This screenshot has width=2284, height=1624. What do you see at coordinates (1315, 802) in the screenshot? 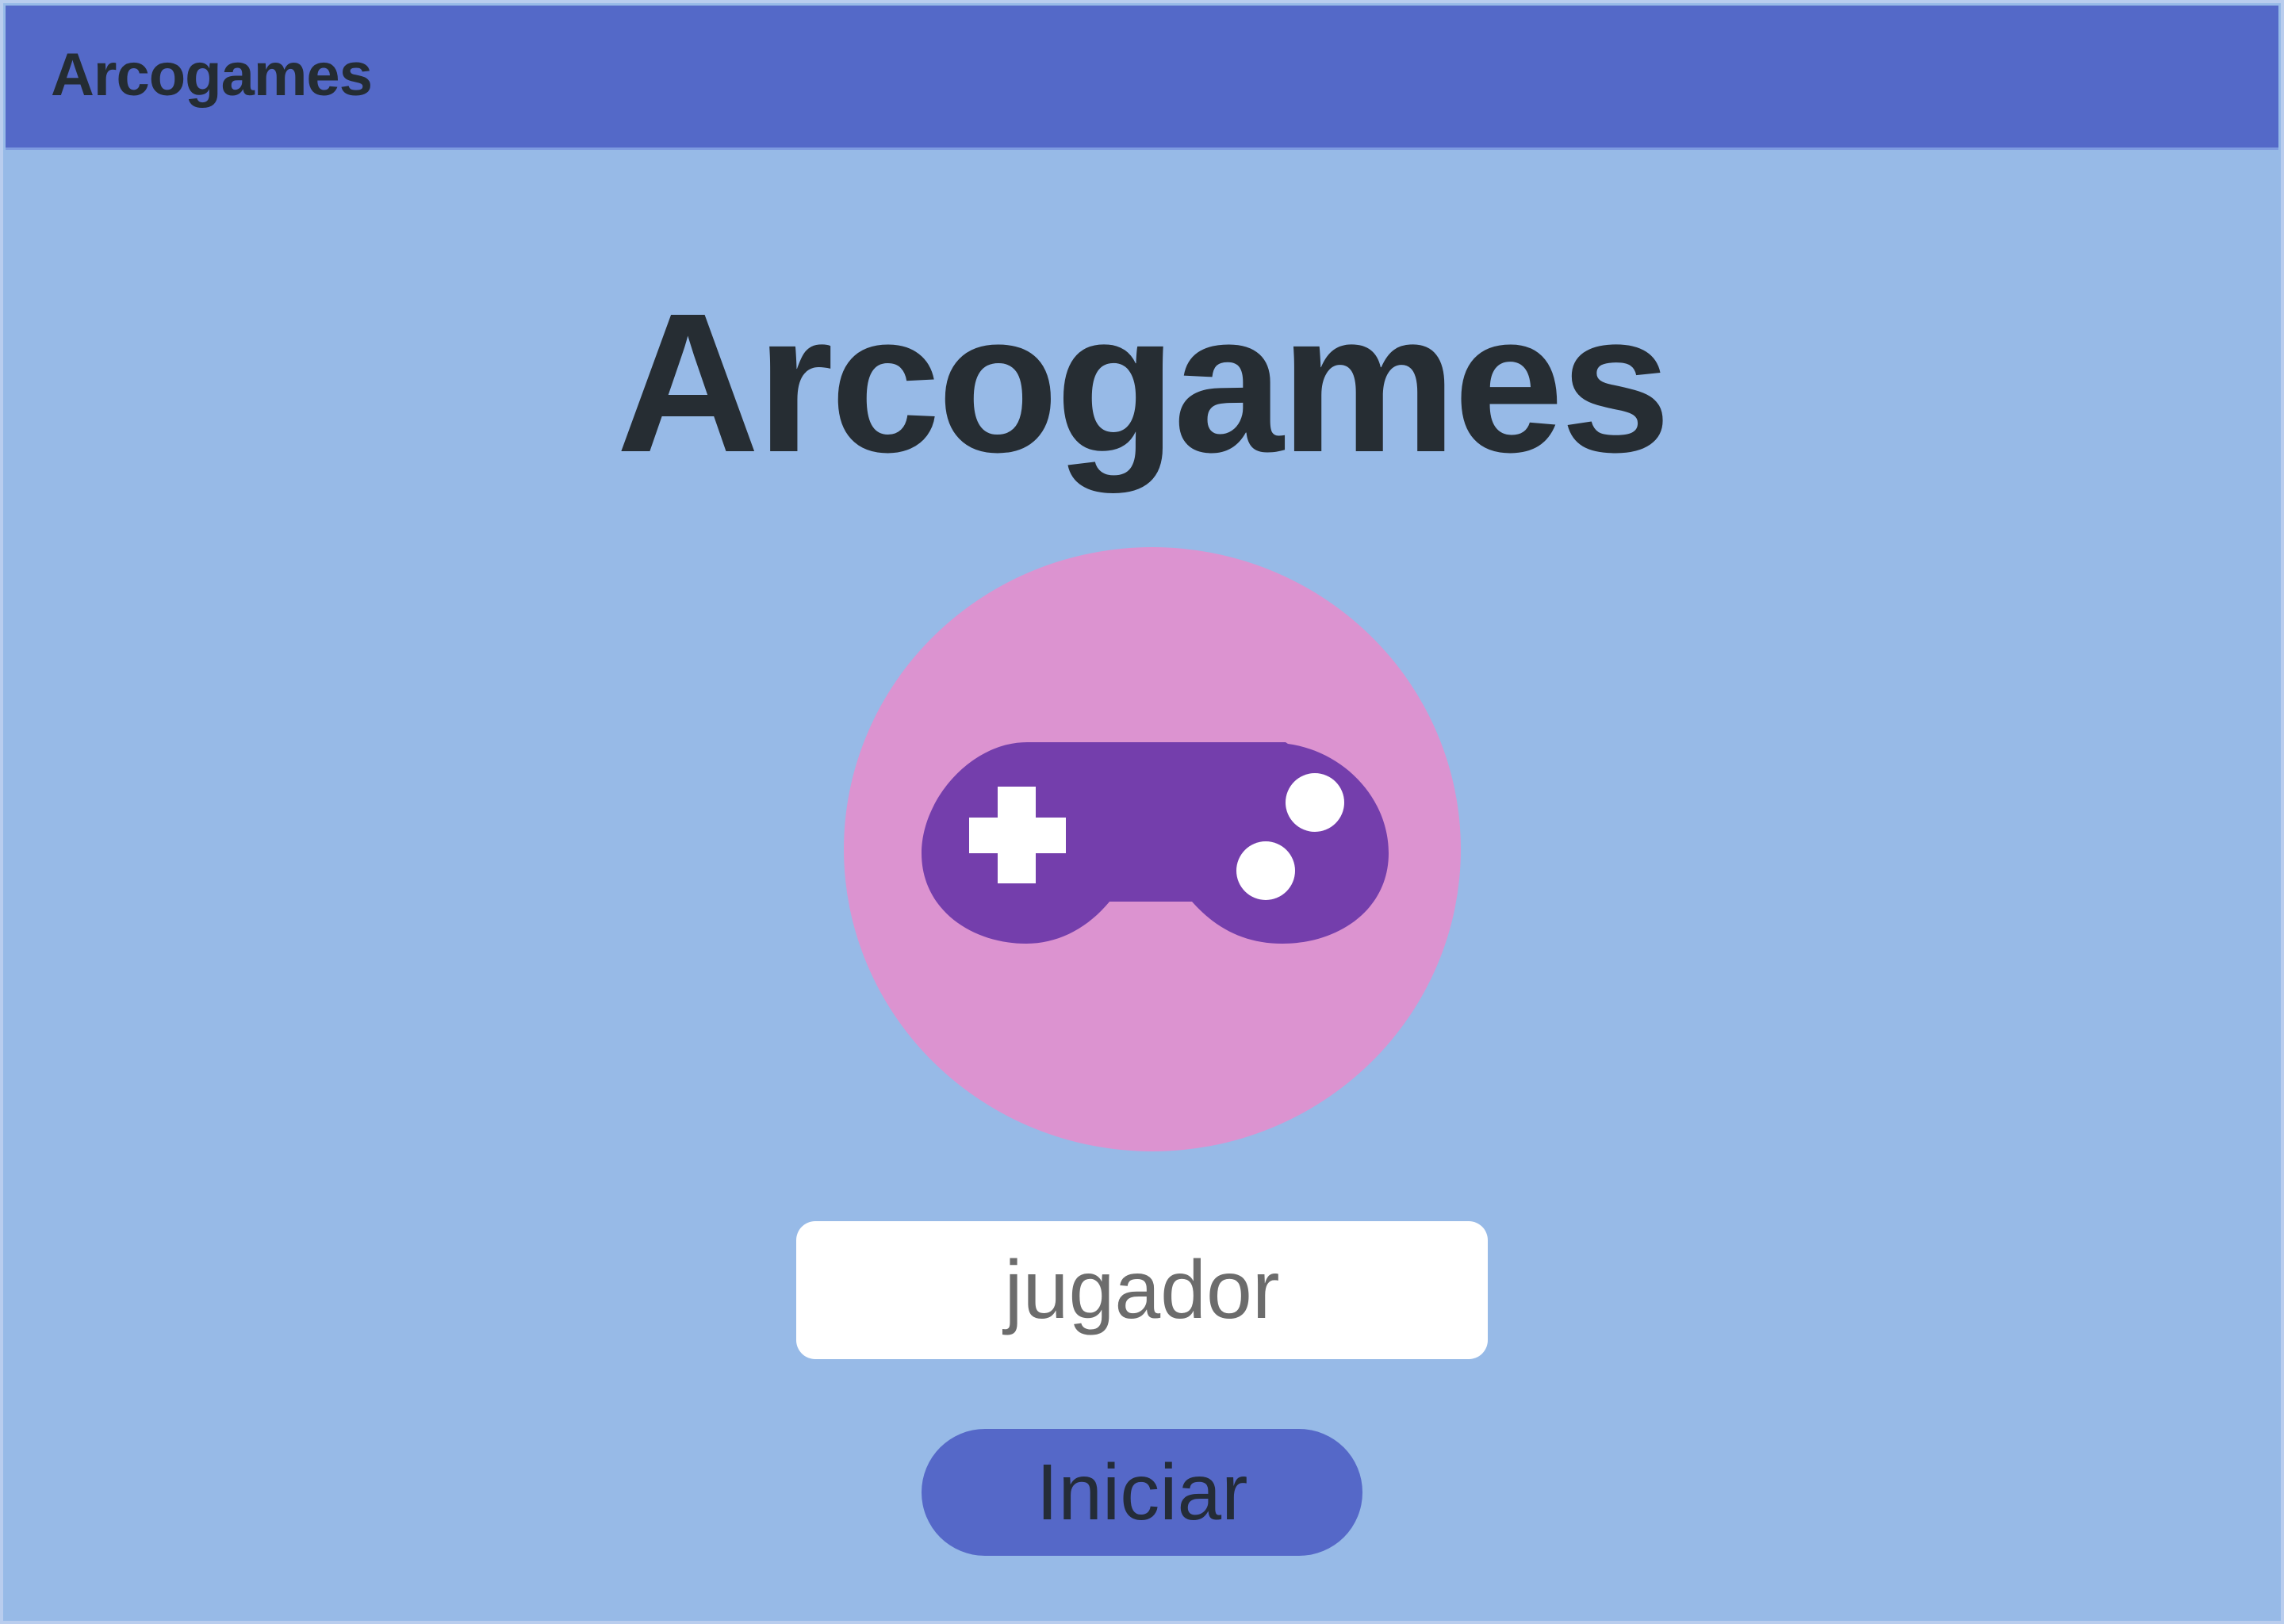
I see `button-a` at bounding box center [1315, 802].